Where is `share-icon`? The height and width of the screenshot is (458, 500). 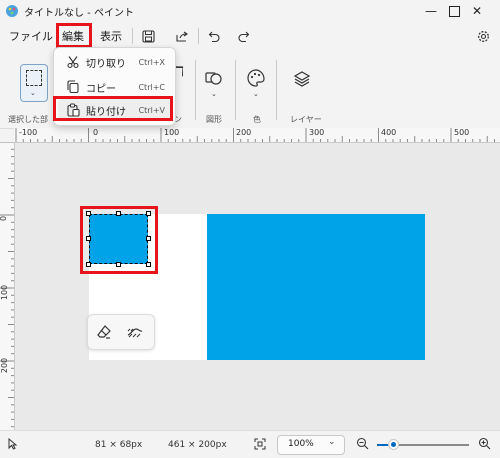 share-icon is located at coordinates (182, 36).